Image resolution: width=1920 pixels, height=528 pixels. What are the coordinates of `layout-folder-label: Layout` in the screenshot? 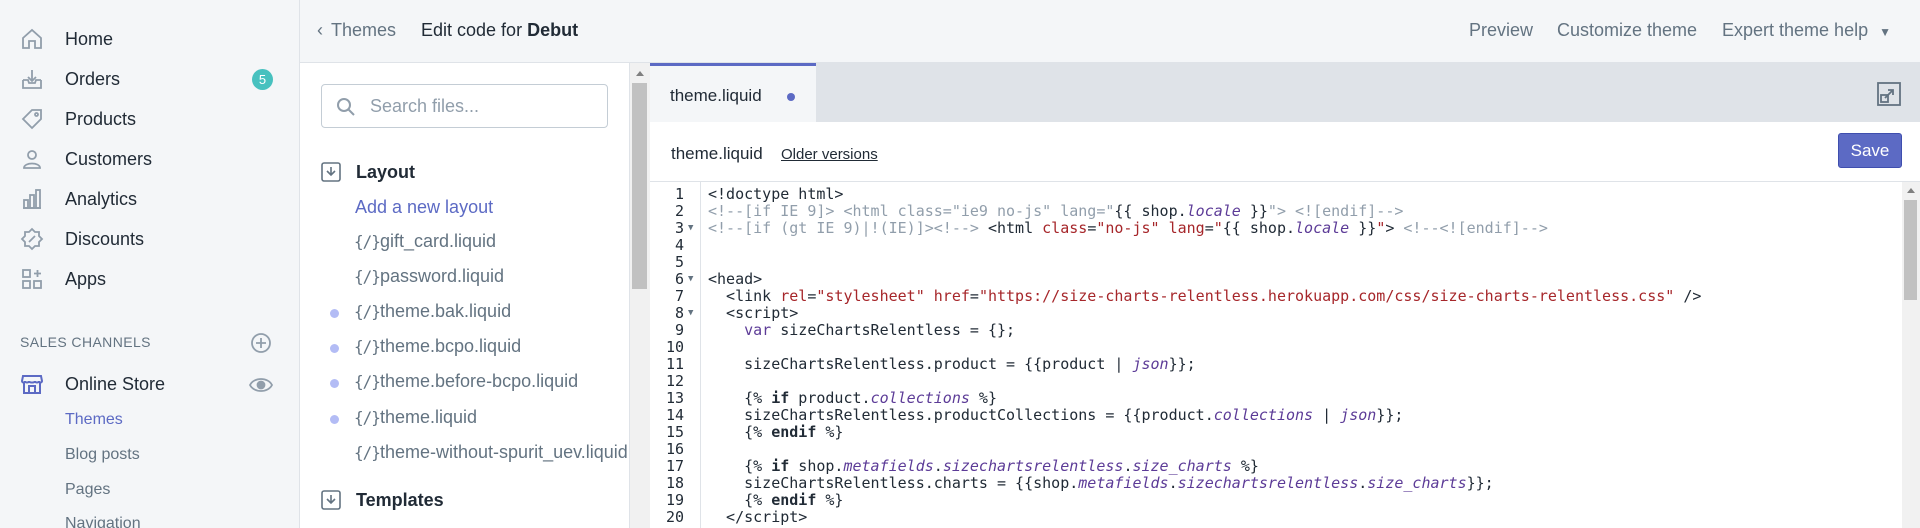 It's located at (386, 171).